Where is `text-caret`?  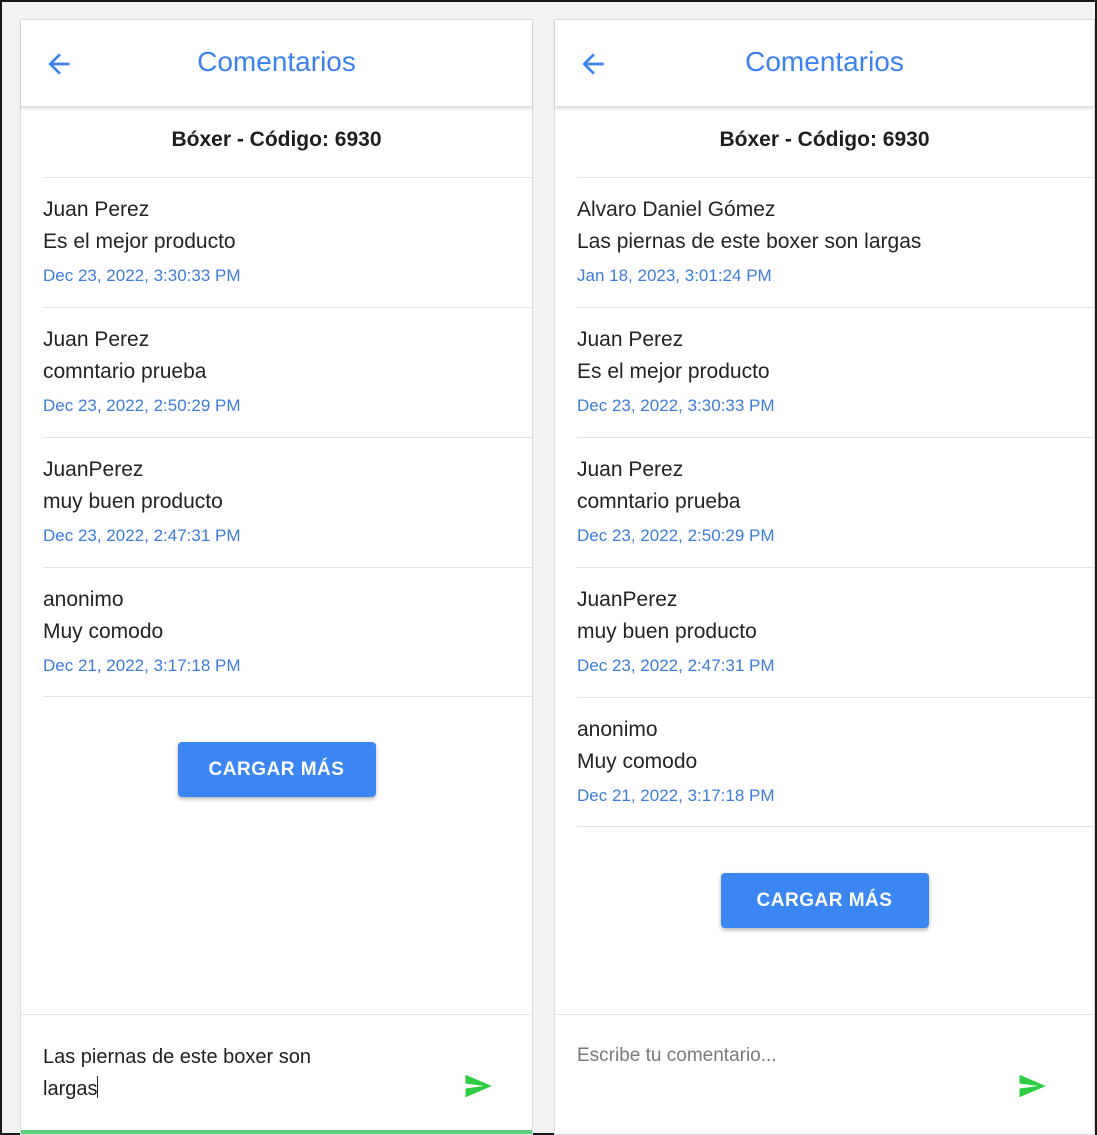
text-caret is located at coordinates (98, 1087).